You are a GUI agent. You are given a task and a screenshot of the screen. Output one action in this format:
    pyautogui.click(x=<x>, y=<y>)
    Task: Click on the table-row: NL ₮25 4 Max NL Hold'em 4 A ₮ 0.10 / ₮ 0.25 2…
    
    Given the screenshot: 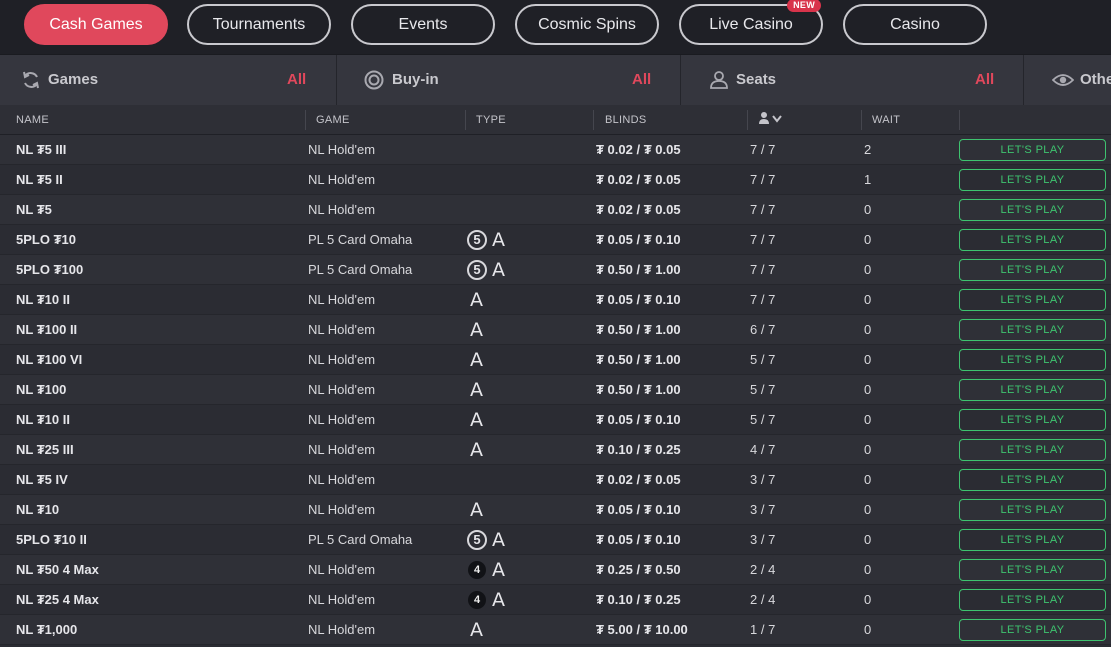 What is the action you would take?
    pyautogui.click(x=555, y=600)
    